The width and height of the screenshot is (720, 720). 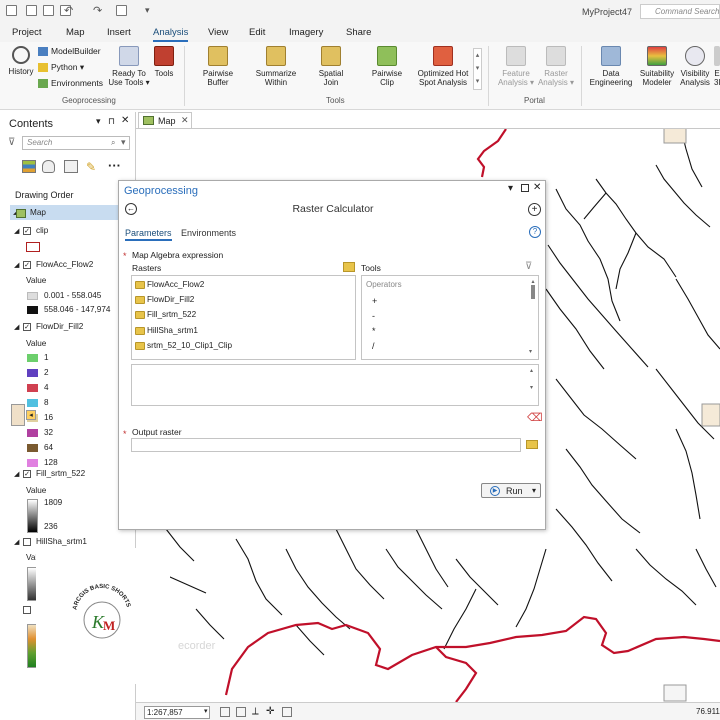 I want to click on redo-icon: ↷, so click(x=97, y=10).